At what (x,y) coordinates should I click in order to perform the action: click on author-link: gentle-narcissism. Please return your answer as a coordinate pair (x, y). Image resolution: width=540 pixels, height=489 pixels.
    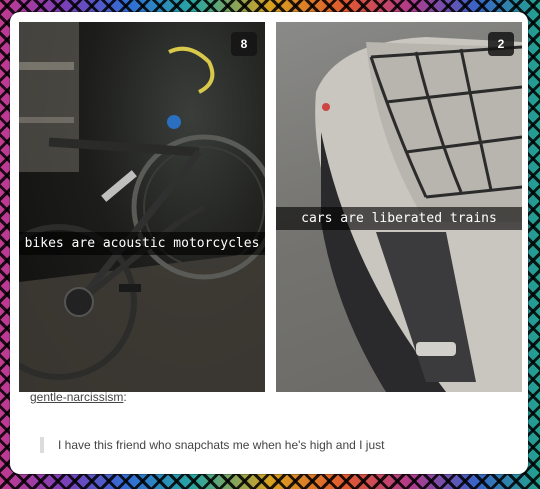
    Looking at the image, I should click on (76, 397).